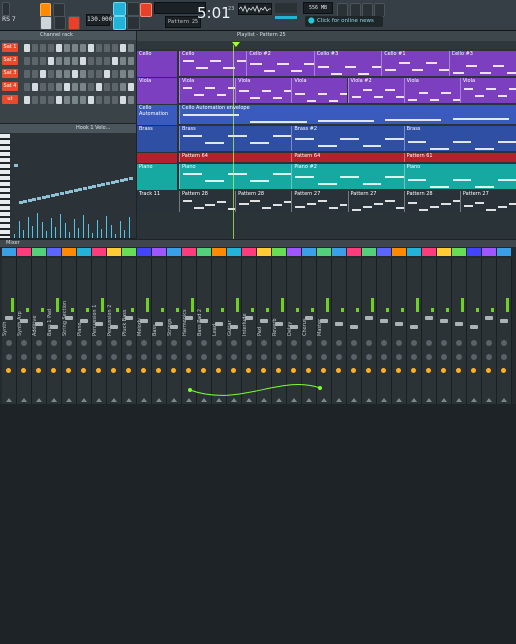 The width and height of the screenshot is (516, 644). What do you see at coordinates (347, 114) in the screenshot?
I see `playlist-clip: Cello Automation envelope` at bounding box center [347, 114].